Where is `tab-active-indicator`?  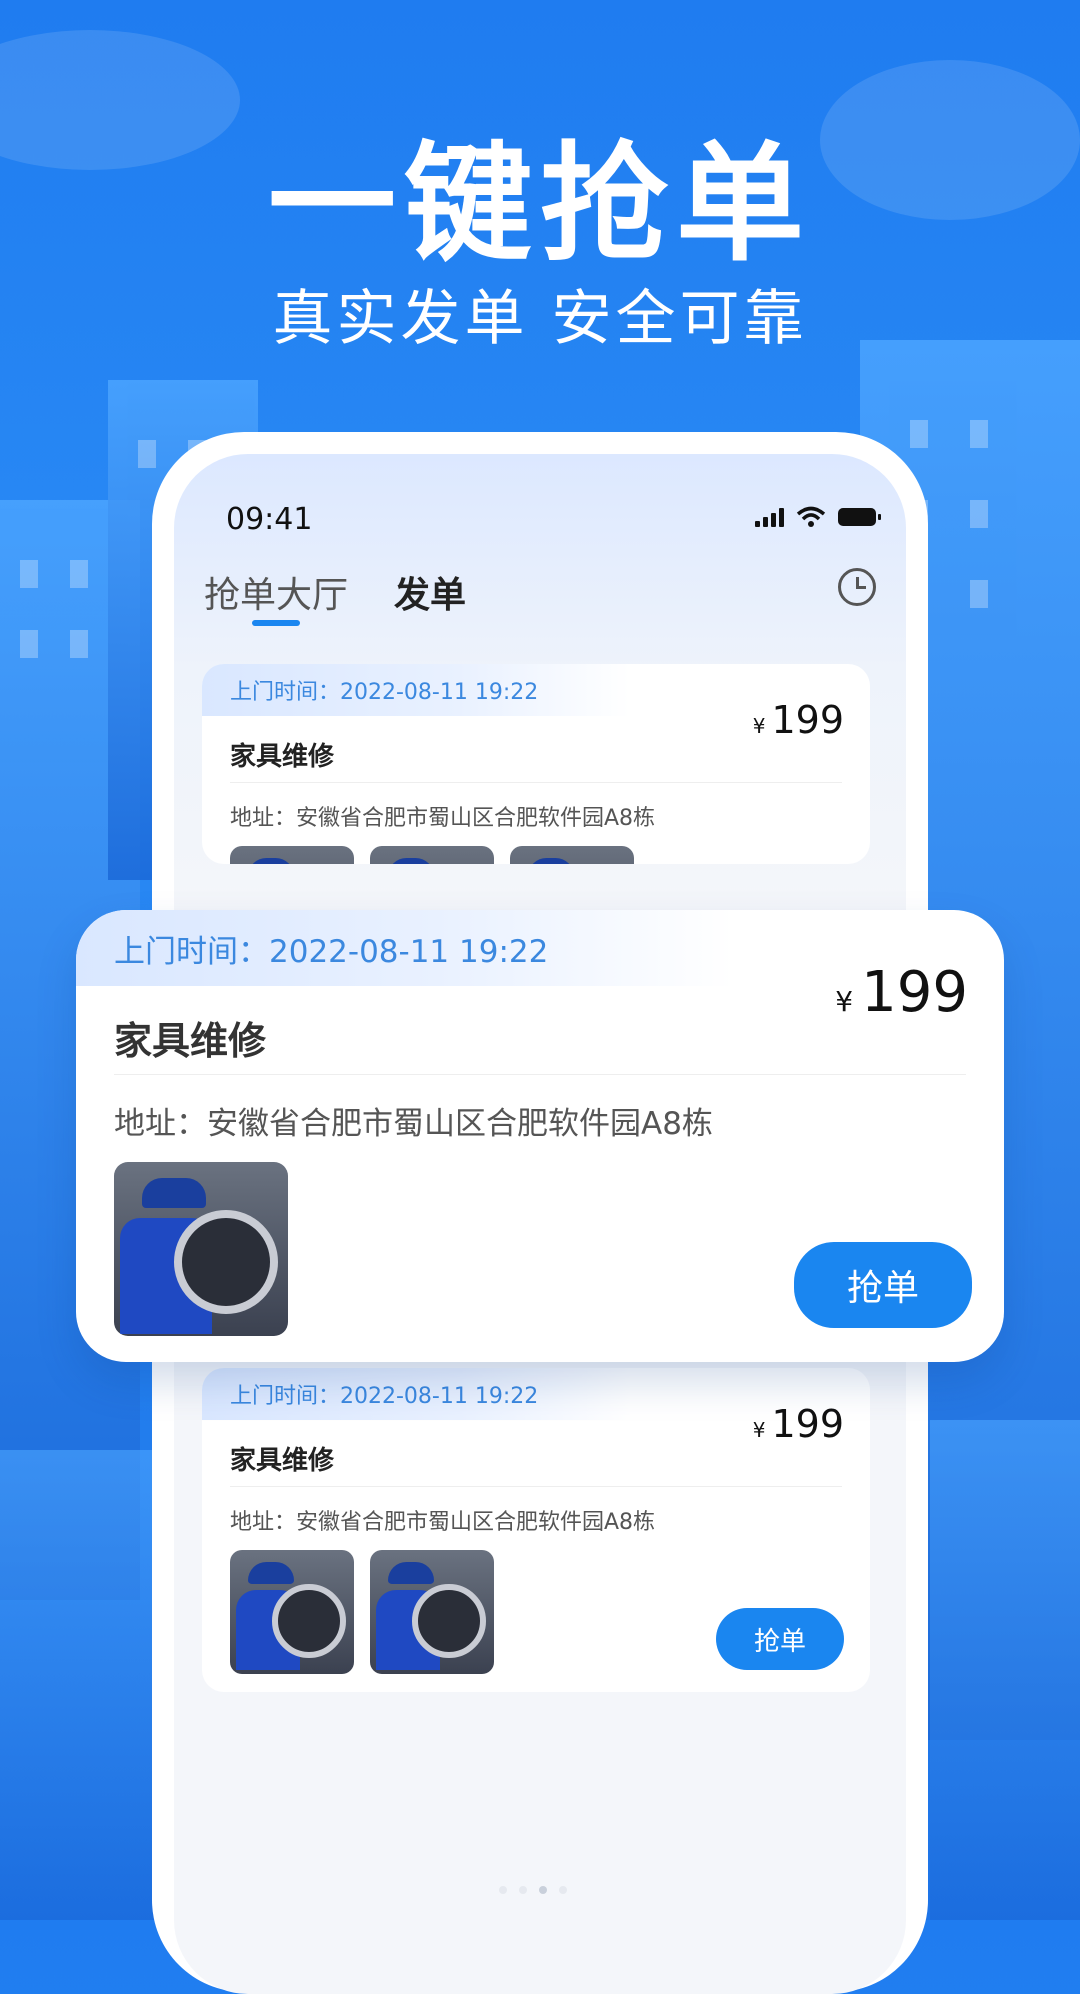 tab-active-indicator is located at coordinates (276, 623).